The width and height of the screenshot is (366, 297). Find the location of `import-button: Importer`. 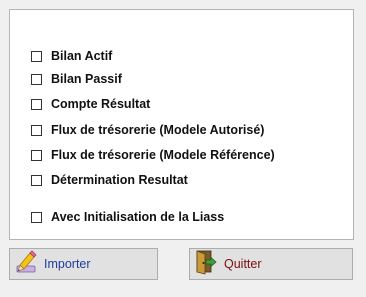

import-button: Importer is located at coordinates (83, 264).